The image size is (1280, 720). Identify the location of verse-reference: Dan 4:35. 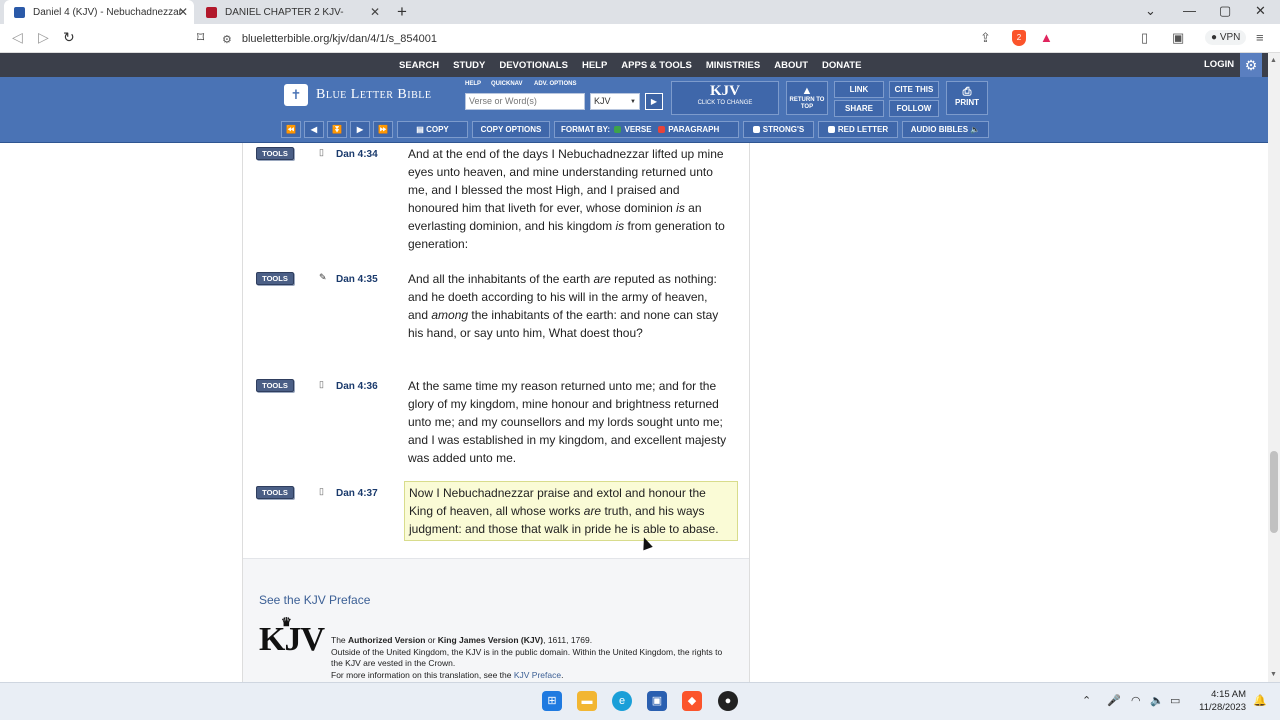
(357, 279).